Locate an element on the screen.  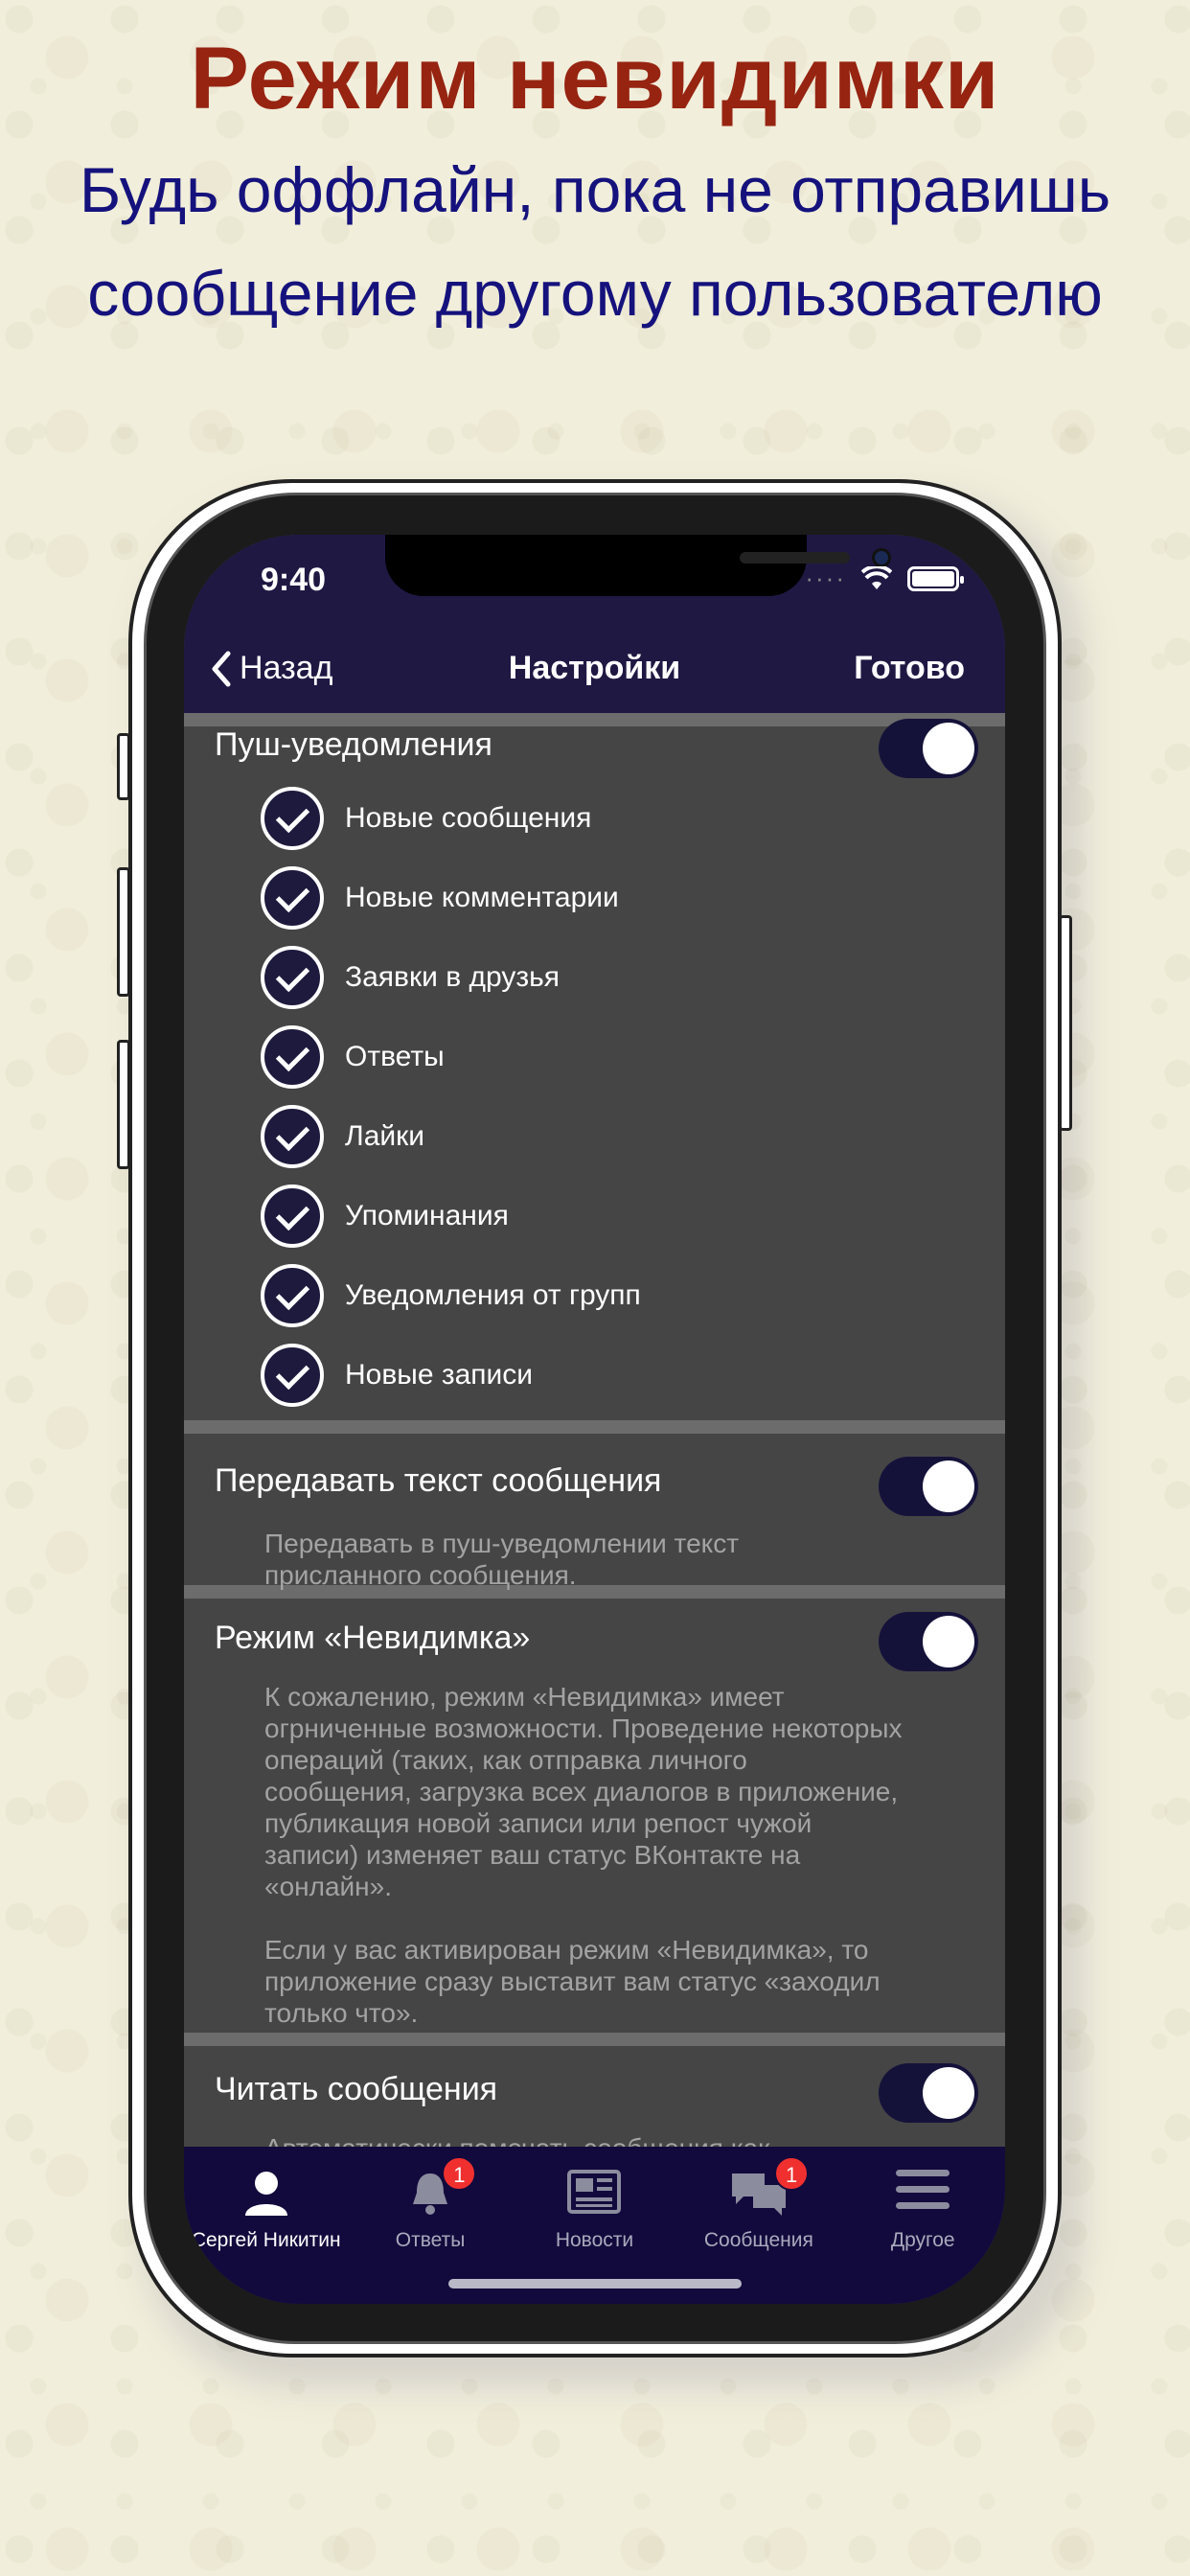
clock: 9:40 is located at coordinates (294, 580).